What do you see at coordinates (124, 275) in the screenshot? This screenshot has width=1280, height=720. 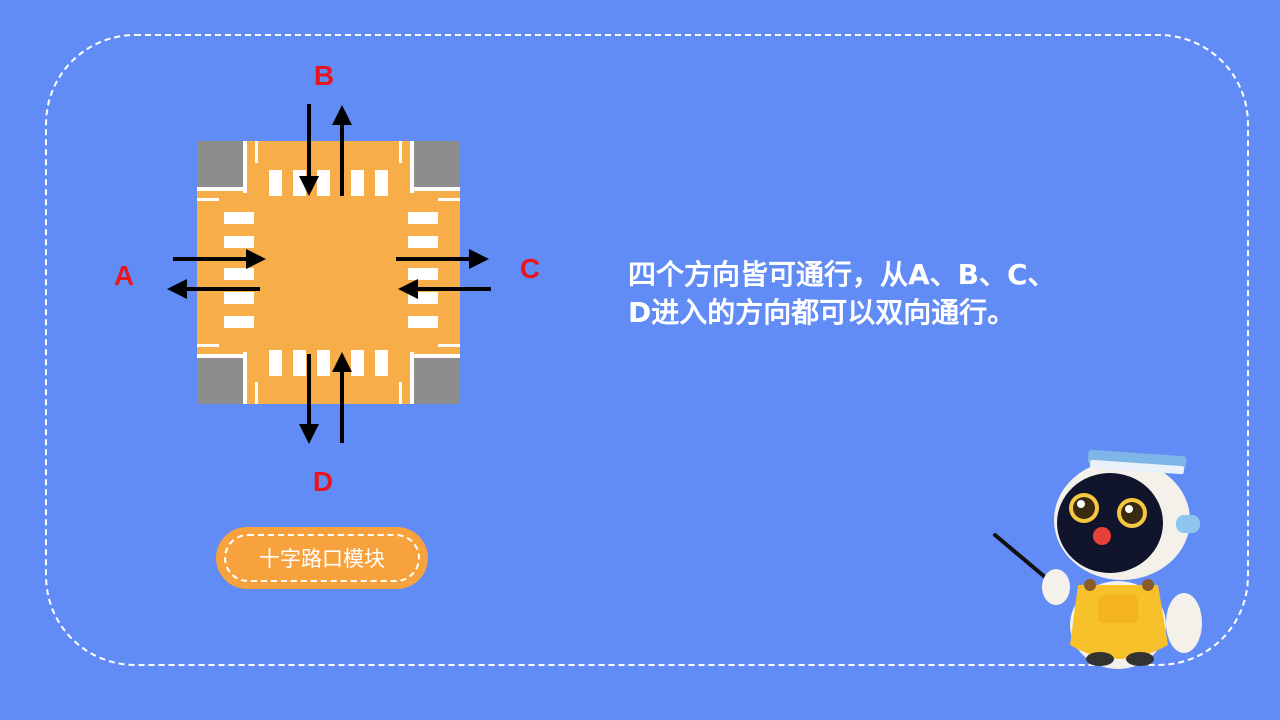 I see `label-a: A` at bounding box center [124, 275].